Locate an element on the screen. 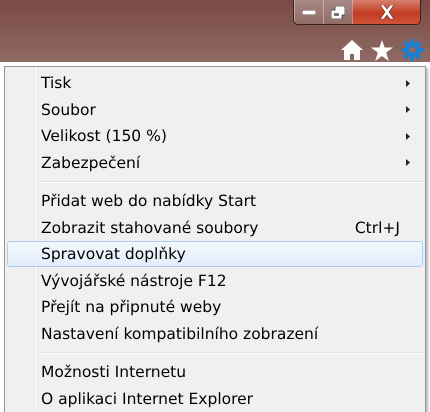 This screenshot has height=412, width=430. favorites-button is located at coordinates (382, 50).